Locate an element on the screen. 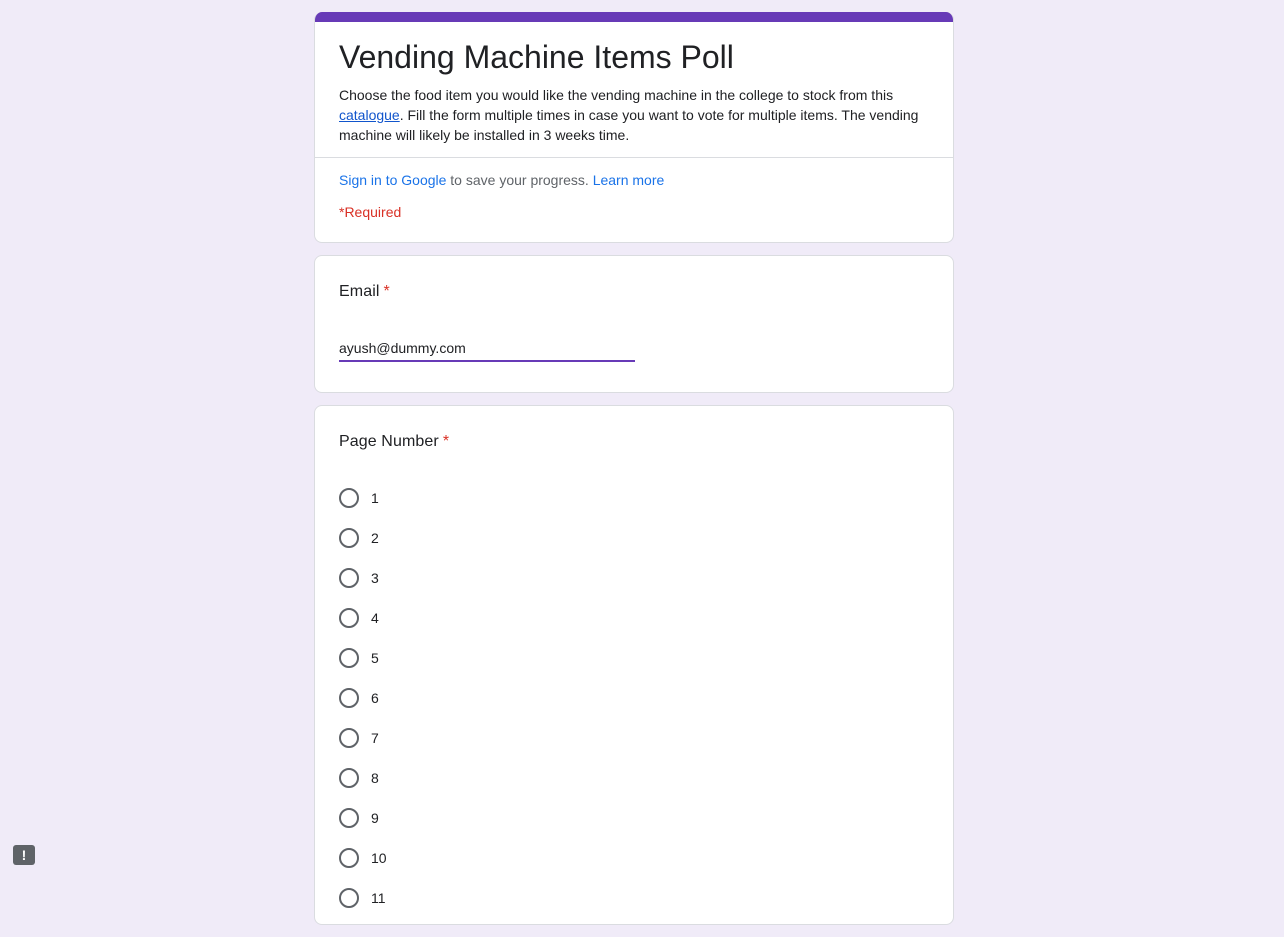  radio-option-label: 3 is located at coordinates (375, 578).